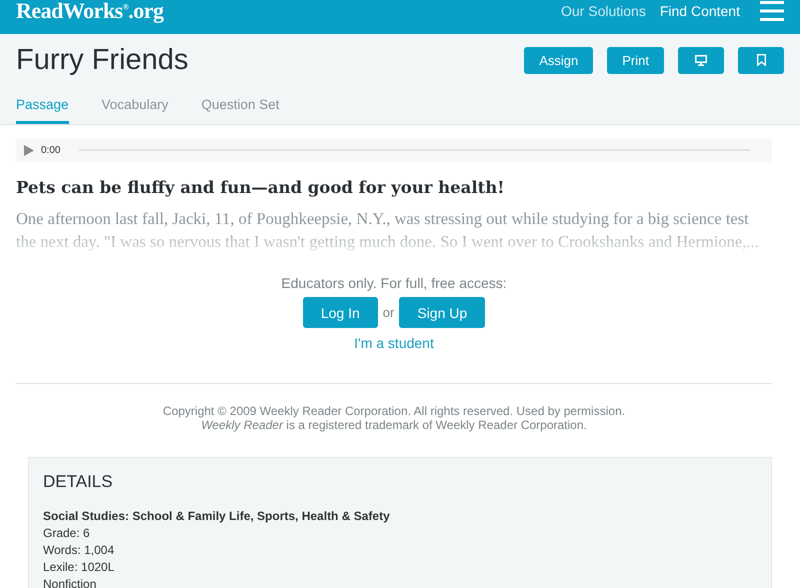 The height and width of the screenshot is (588, 800). What do you see at coordinates (79, 567) in the screenshot?
I see `details-line: Lexile: 1020L` at bounding box center [79, 567].